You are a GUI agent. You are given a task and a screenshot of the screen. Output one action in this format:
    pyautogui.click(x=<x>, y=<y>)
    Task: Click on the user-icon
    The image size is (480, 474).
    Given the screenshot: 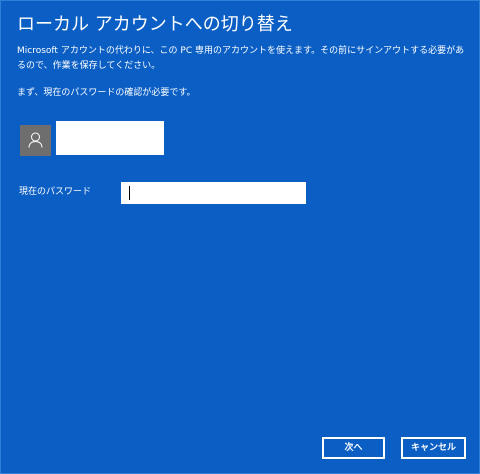 What is the action you would take?
    pyautogui.click(x=35, y=140)
    